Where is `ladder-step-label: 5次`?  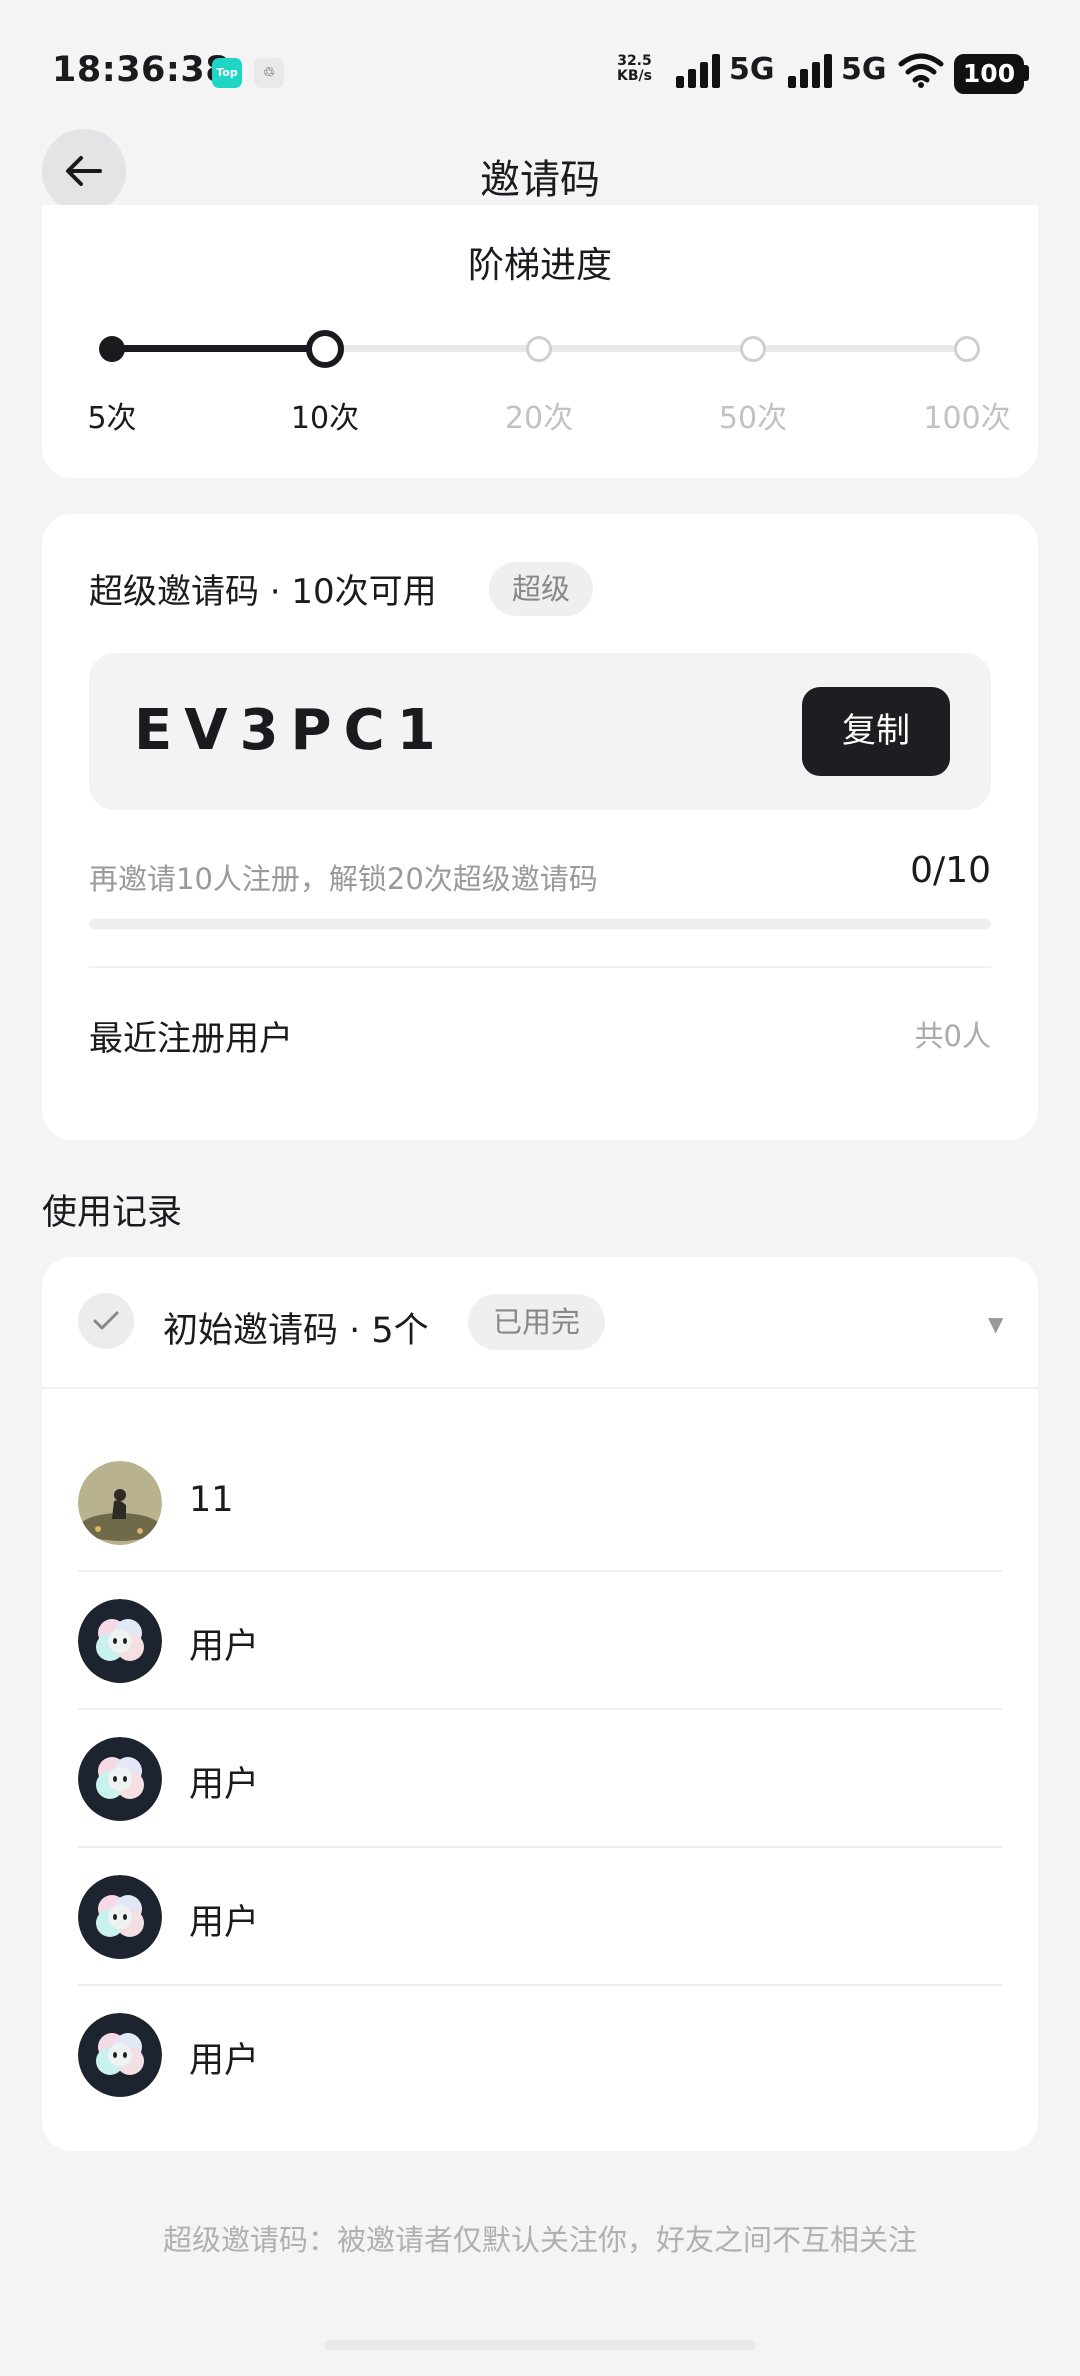
ladder-step-label: 5次 is located at coordinates (112, 418).